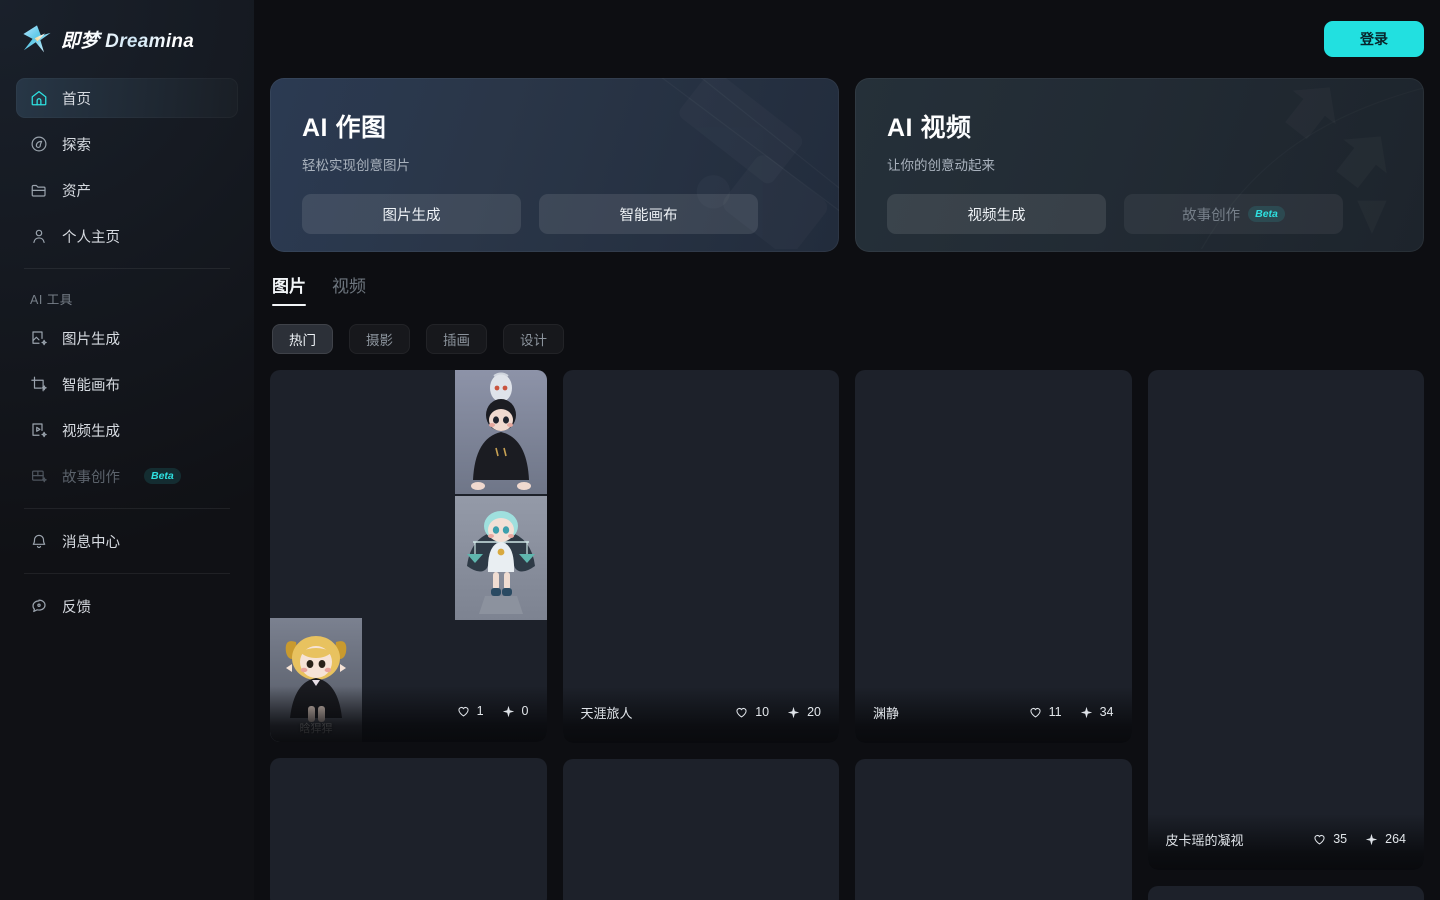  I want to click on banner-button-story-creation: 故事创作 Beta, so click(1233, 214).